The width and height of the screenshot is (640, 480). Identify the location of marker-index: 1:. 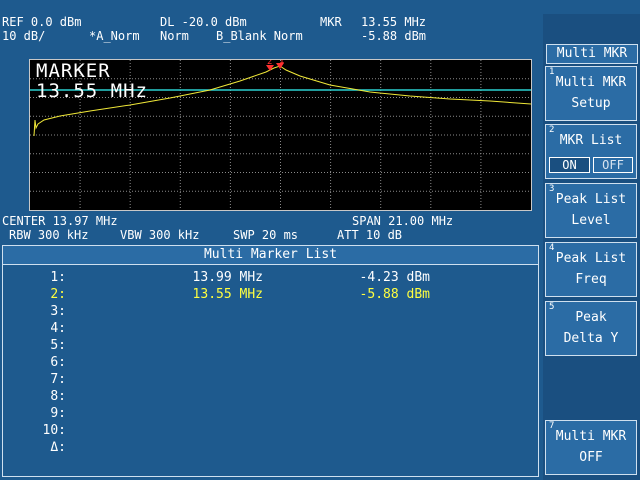
(58, 277).